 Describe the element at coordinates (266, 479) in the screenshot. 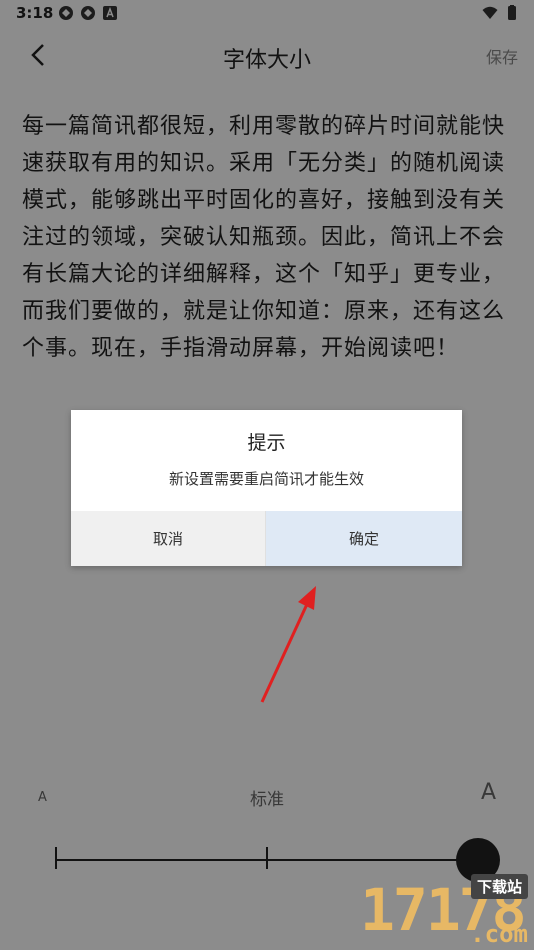

I see `dialog-message: 新设置需要重启简讯才能生效` at that location.